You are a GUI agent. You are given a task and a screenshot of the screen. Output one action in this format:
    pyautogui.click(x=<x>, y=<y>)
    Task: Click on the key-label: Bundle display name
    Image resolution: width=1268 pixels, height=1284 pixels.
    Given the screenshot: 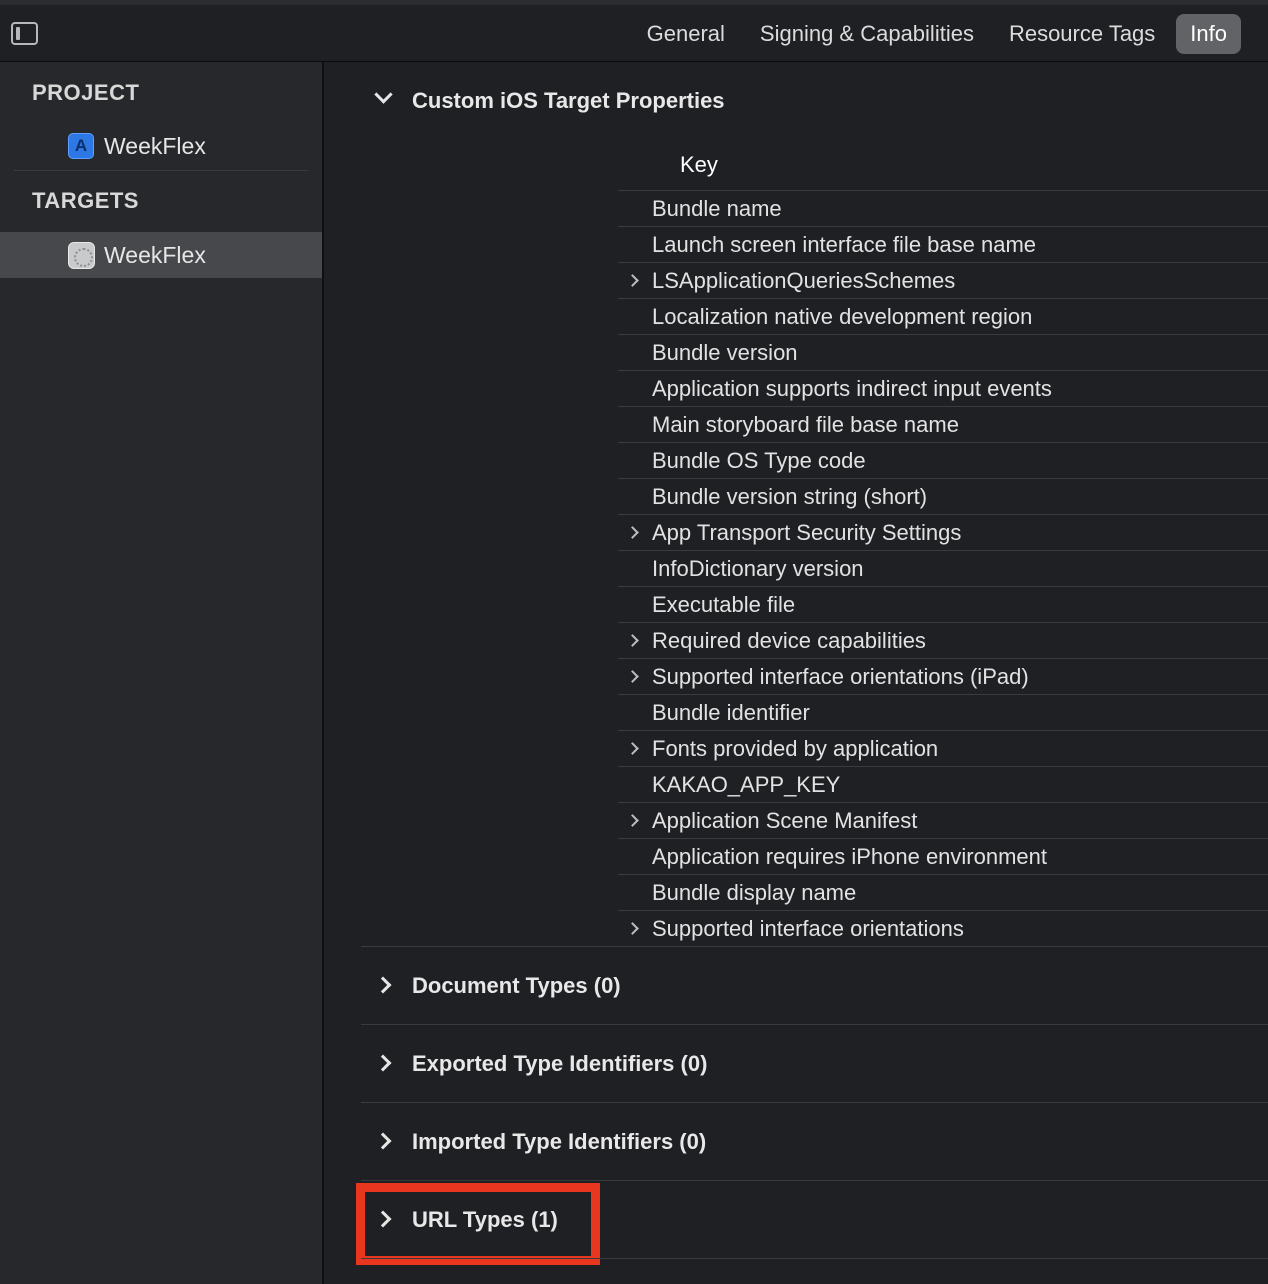 What is the action you would take?
    pyautogui.click(x=754, y=892)
    